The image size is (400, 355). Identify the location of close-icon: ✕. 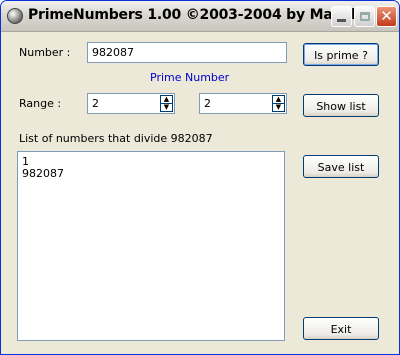
(386, 16).